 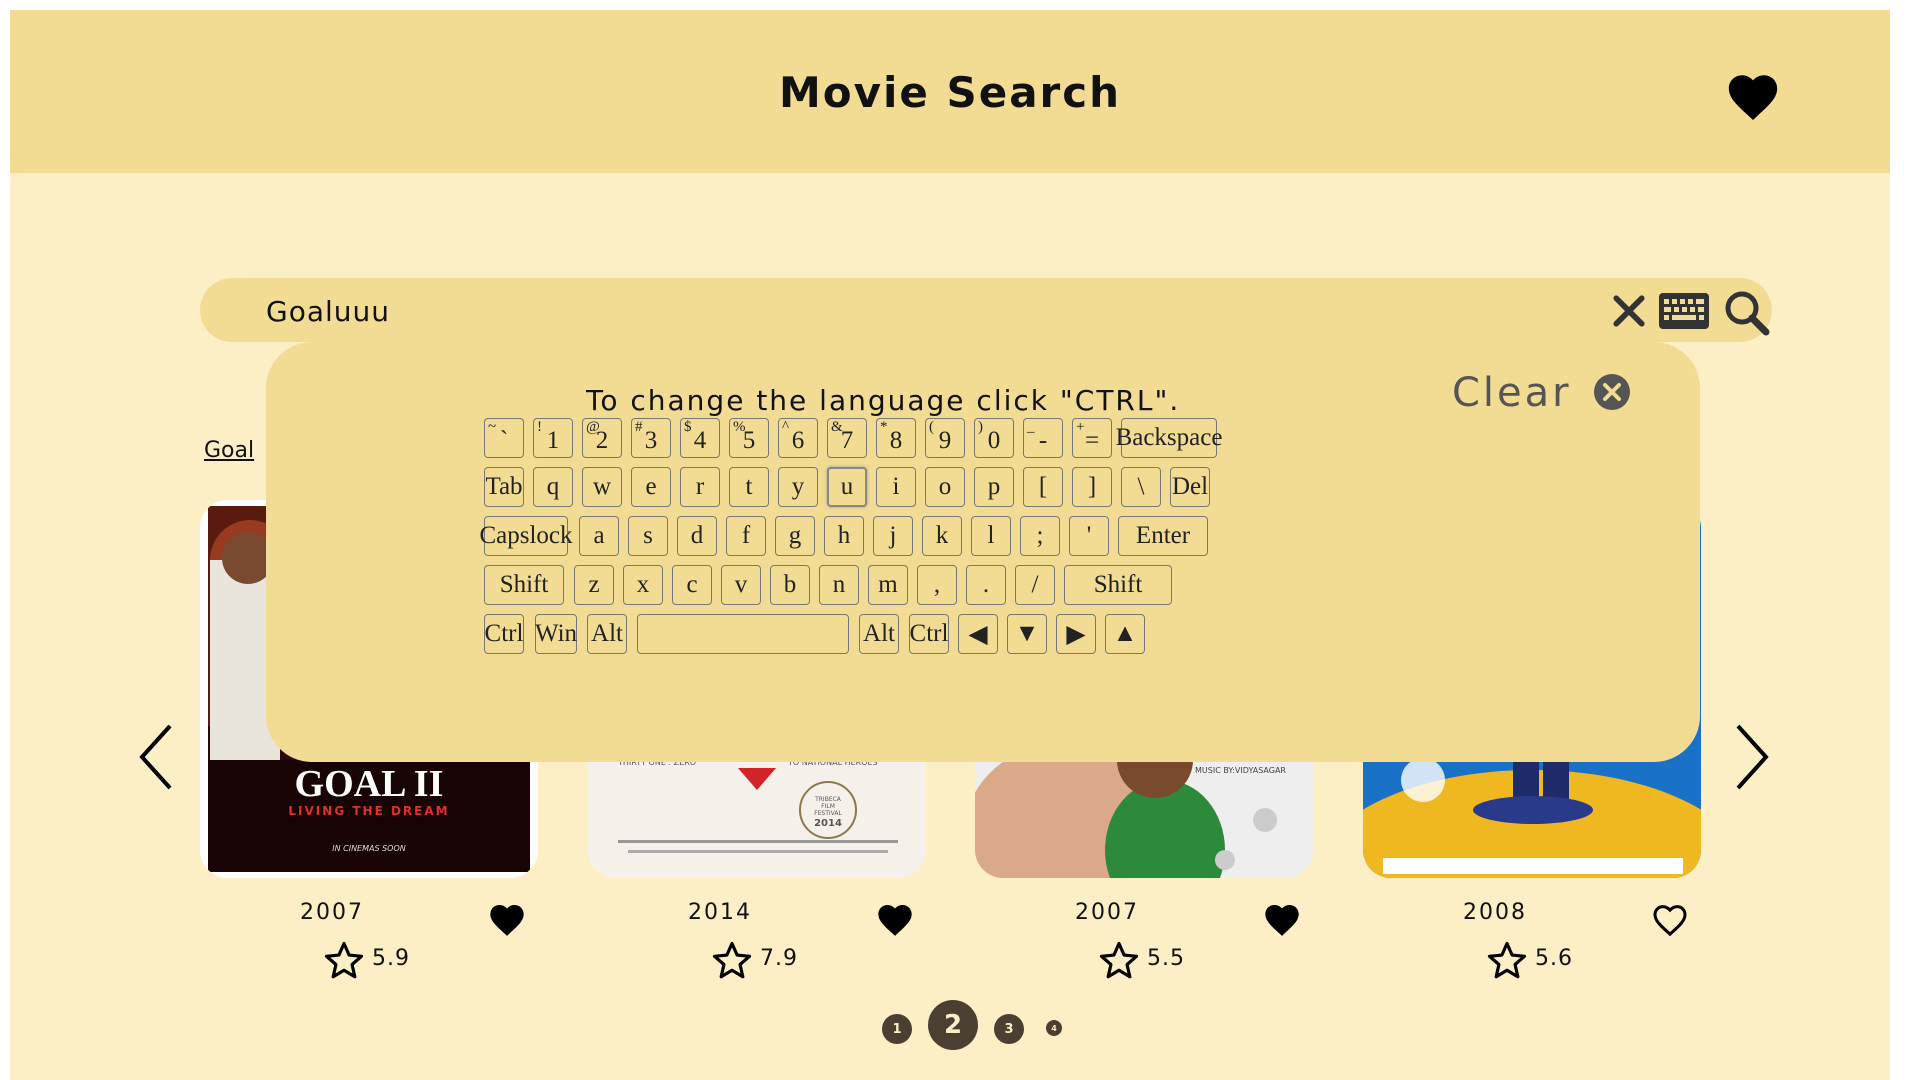 I want to click on key-w: w, so click(x=602, y=487).